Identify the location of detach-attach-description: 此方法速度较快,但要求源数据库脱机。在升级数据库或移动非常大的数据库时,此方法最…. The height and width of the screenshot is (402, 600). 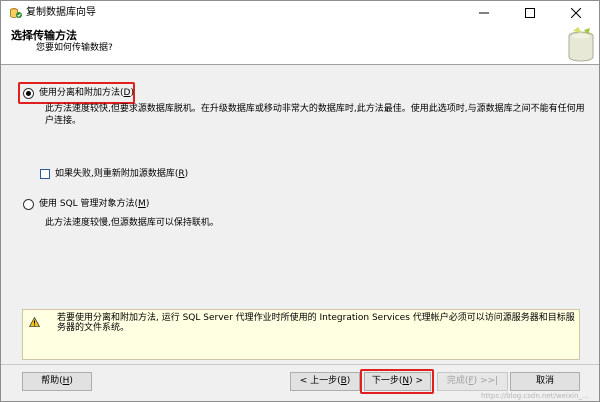
(315, 115).